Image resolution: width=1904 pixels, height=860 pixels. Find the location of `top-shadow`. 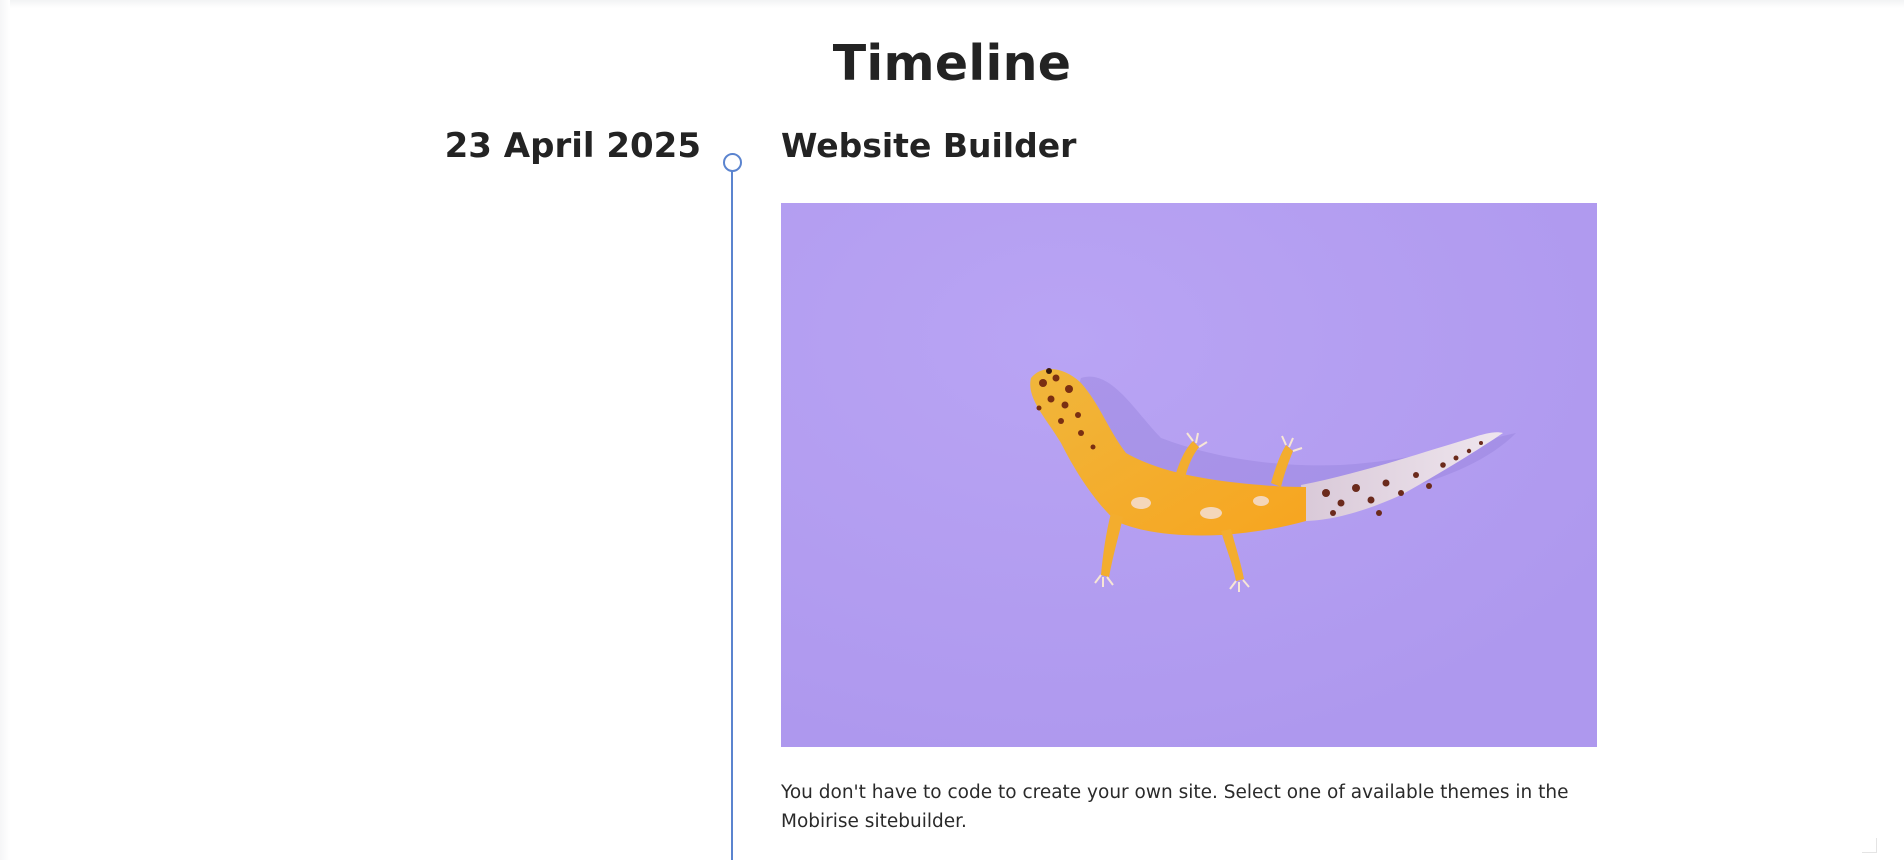

top-shadow is located at coordinates (952, 4).